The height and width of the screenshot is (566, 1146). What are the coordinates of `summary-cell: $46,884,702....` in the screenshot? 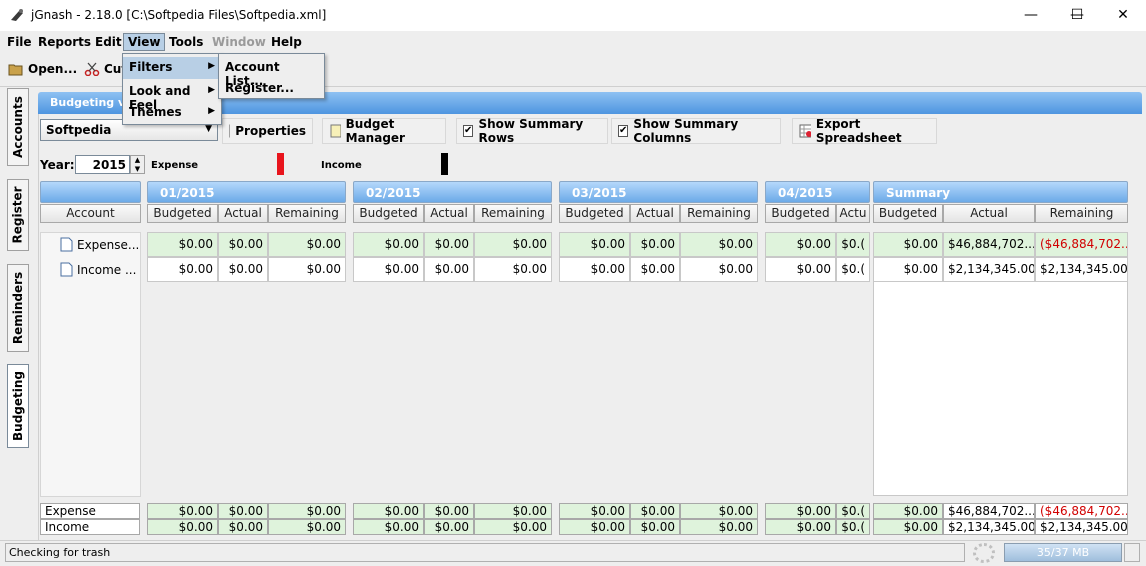 It's located at (989, 244).